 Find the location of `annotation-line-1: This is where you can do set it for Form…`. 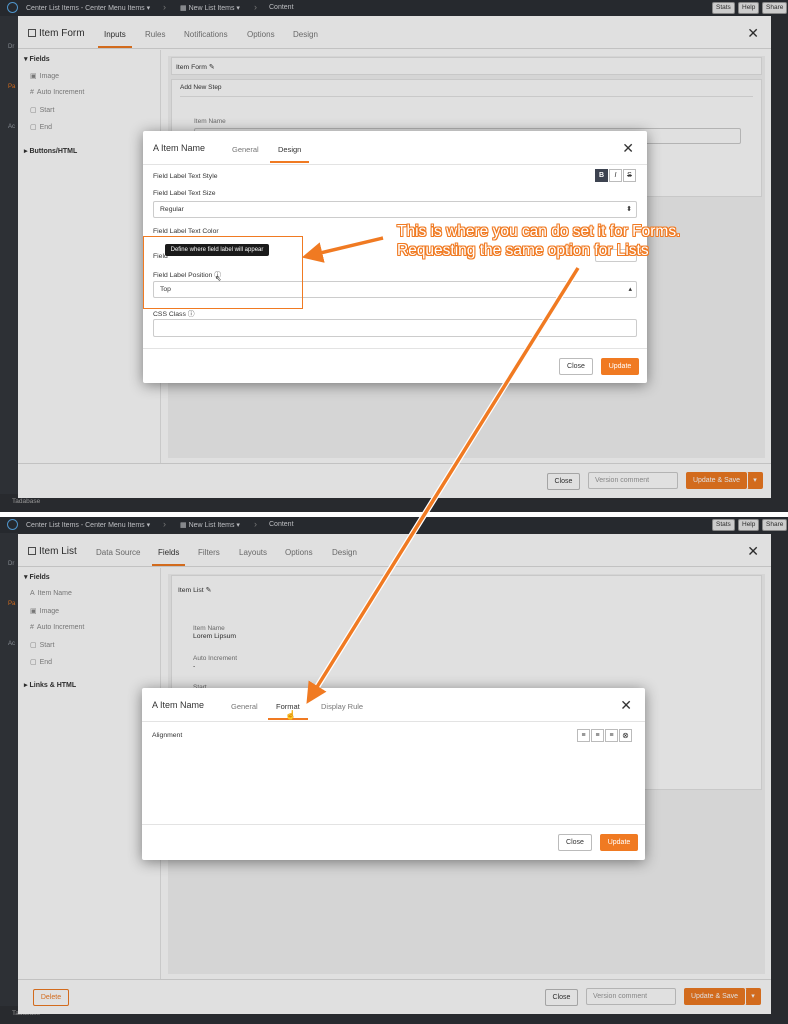

annotation-line-1: This is where you can do set it for Form… is located at coordinates (539, 231).